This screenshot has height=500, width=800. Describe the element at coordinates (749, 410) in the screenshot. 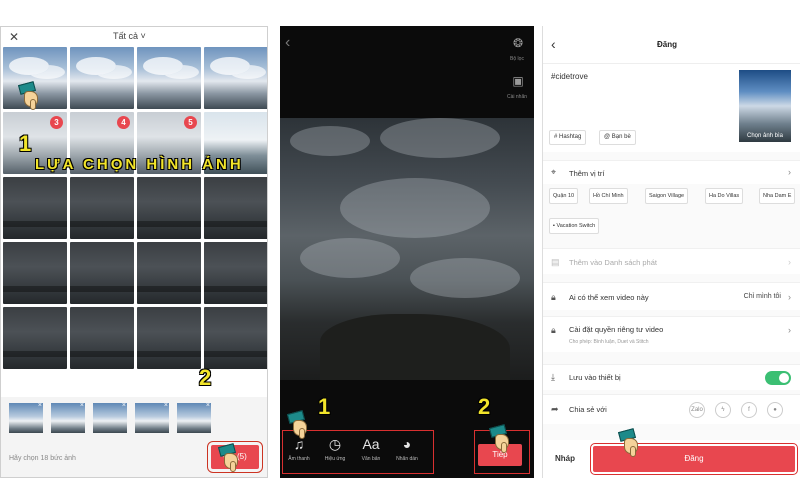

I see `facebook-icon: f` at that location.